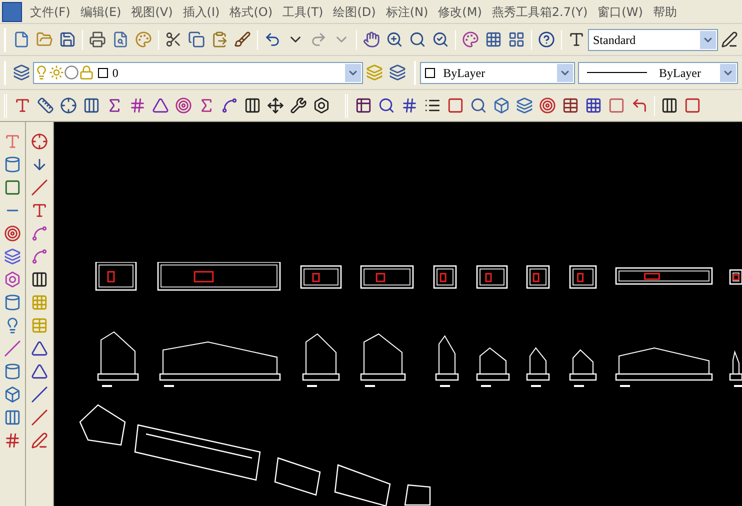  Describe the element at coordinates (539, 11) in the screenshot. I see `menu-item: 燕秀工具箱2.7(Y)` at that location.